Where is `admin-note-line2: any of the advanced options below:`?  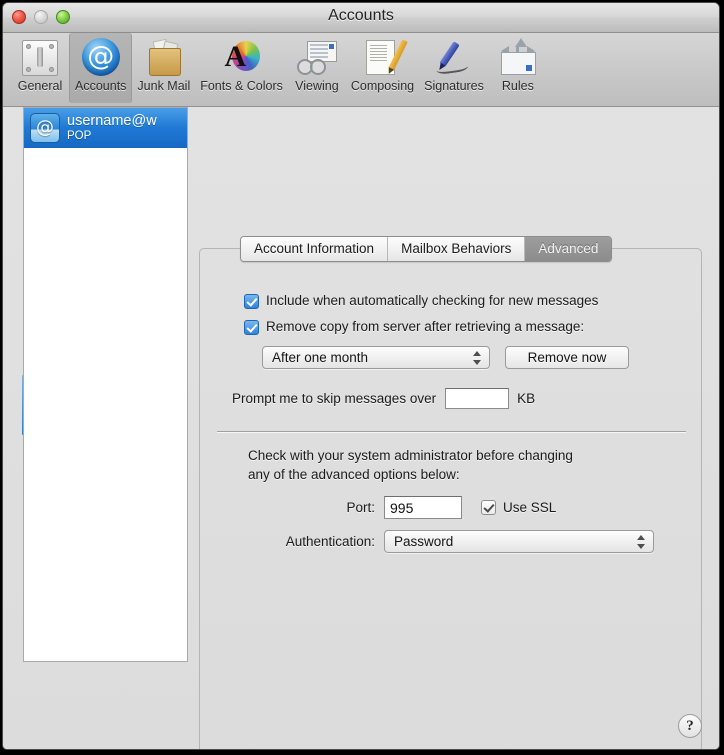
admin-note-line2: any of the advanced options below: is located at coordinates (354, 474).